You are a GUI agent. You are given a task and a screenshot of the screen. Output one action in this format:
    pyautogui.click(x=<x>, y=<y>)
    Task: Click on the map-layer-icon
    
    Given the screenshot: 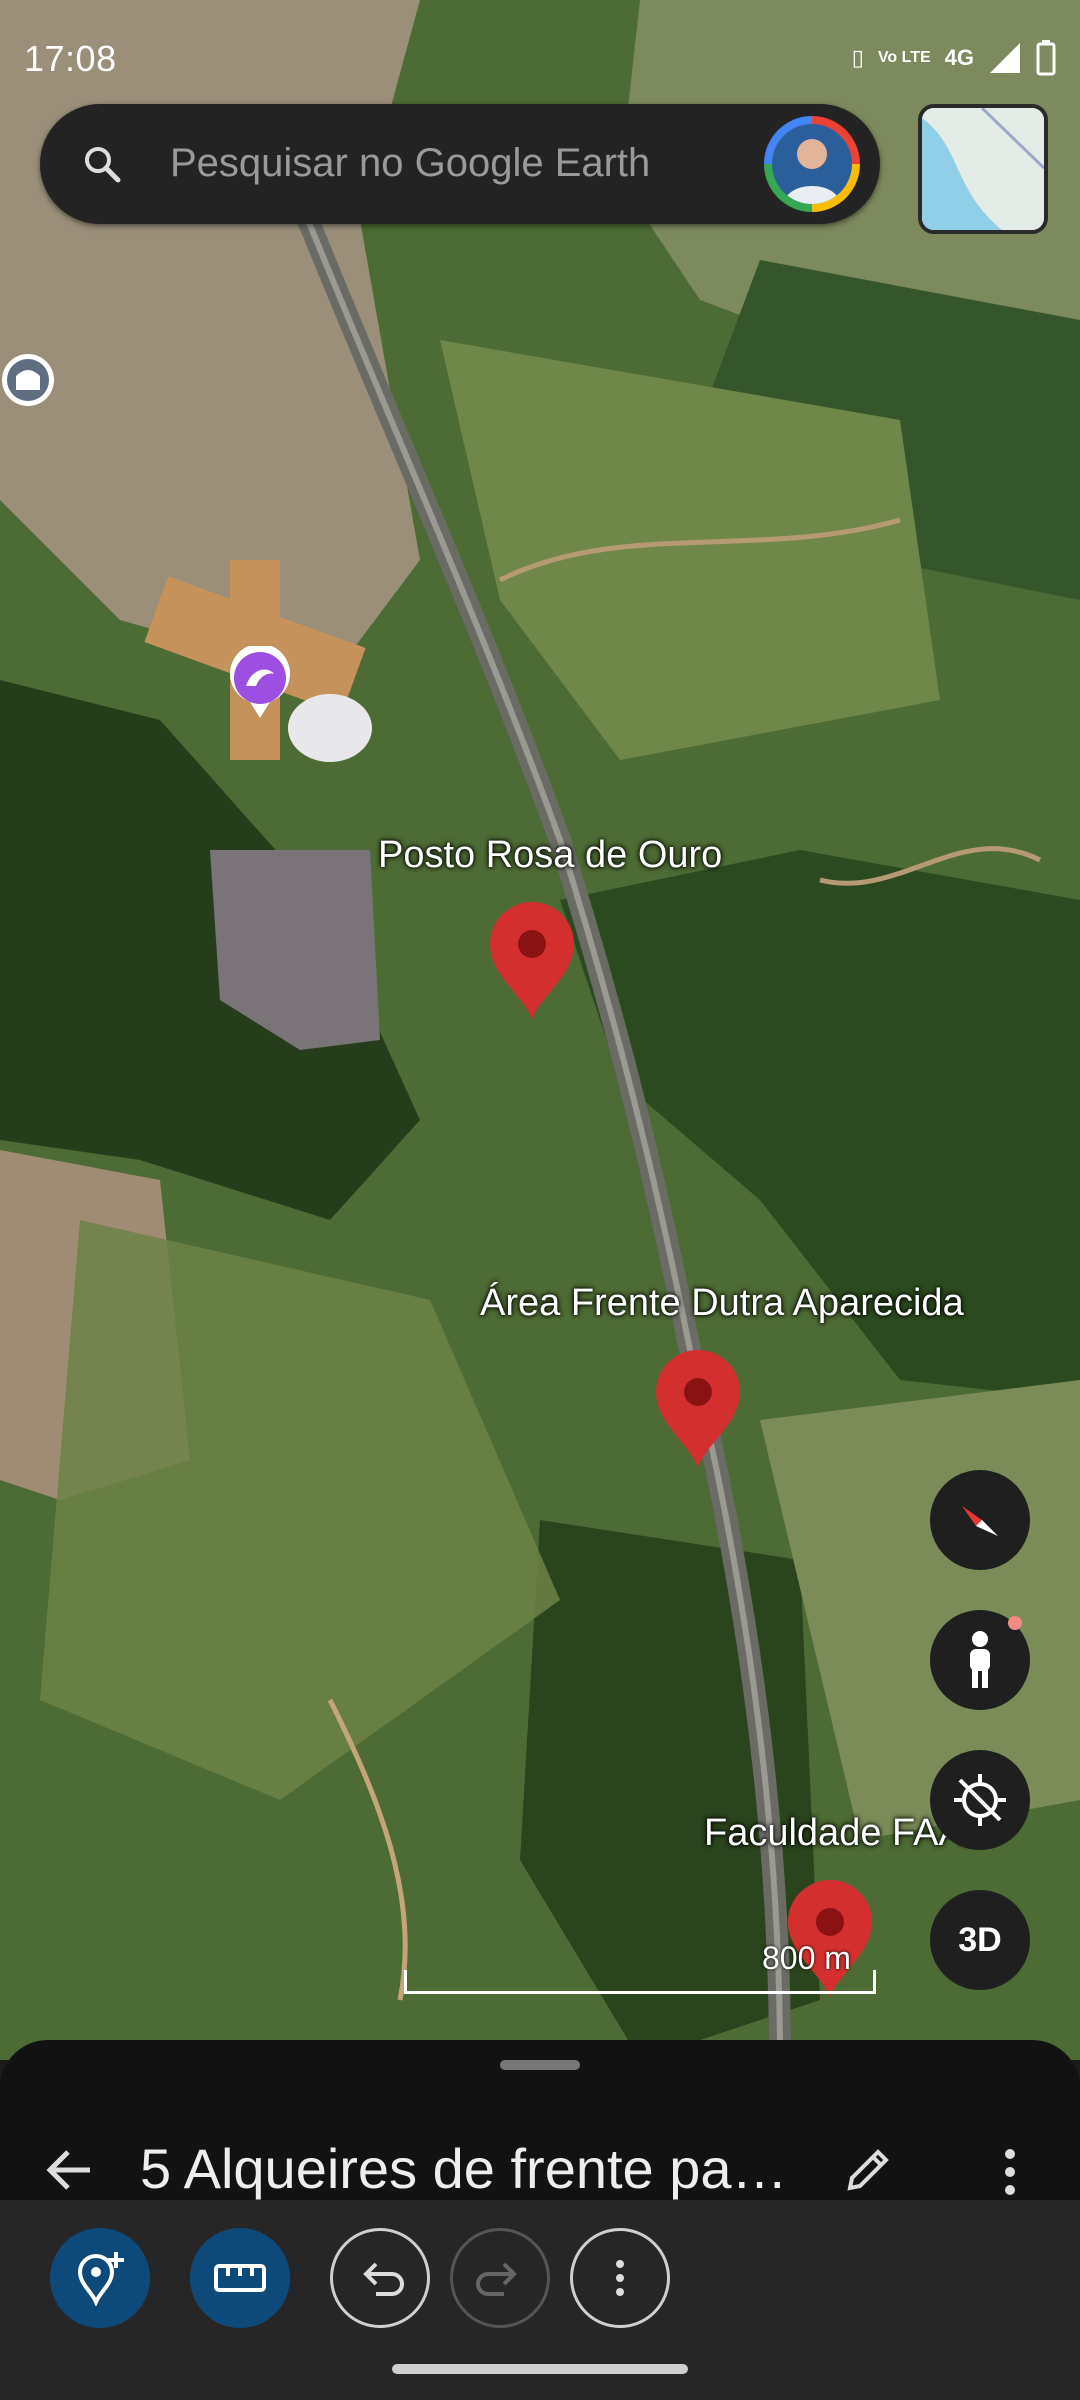 What is the action you would take?
    pyautogui.click(x=983, y=169)
    